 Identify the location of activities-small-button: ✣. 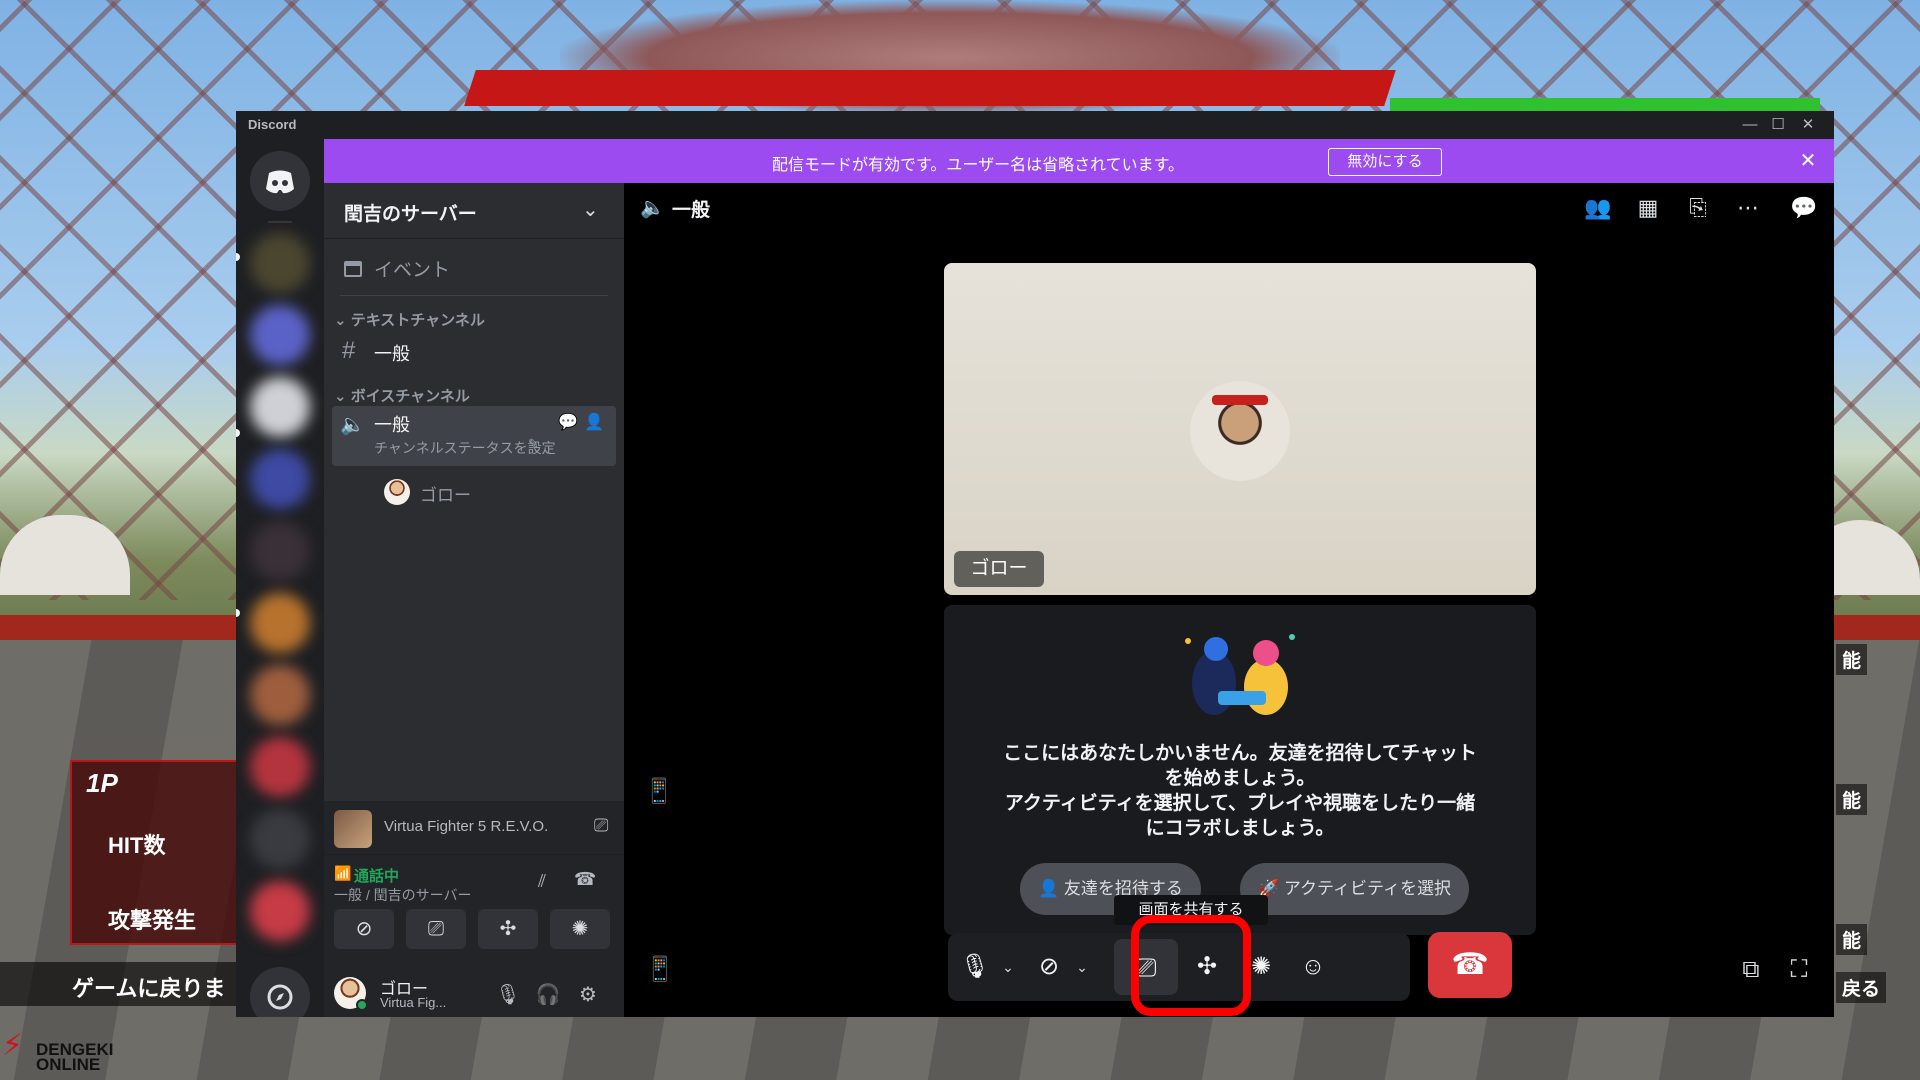
(508, 929).